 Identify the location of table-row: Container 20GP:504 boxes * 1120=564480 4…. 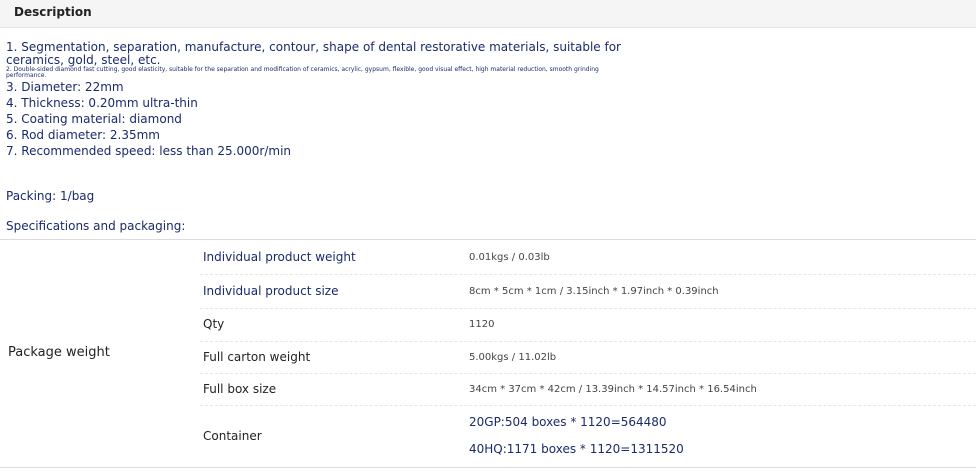
(588, 436).